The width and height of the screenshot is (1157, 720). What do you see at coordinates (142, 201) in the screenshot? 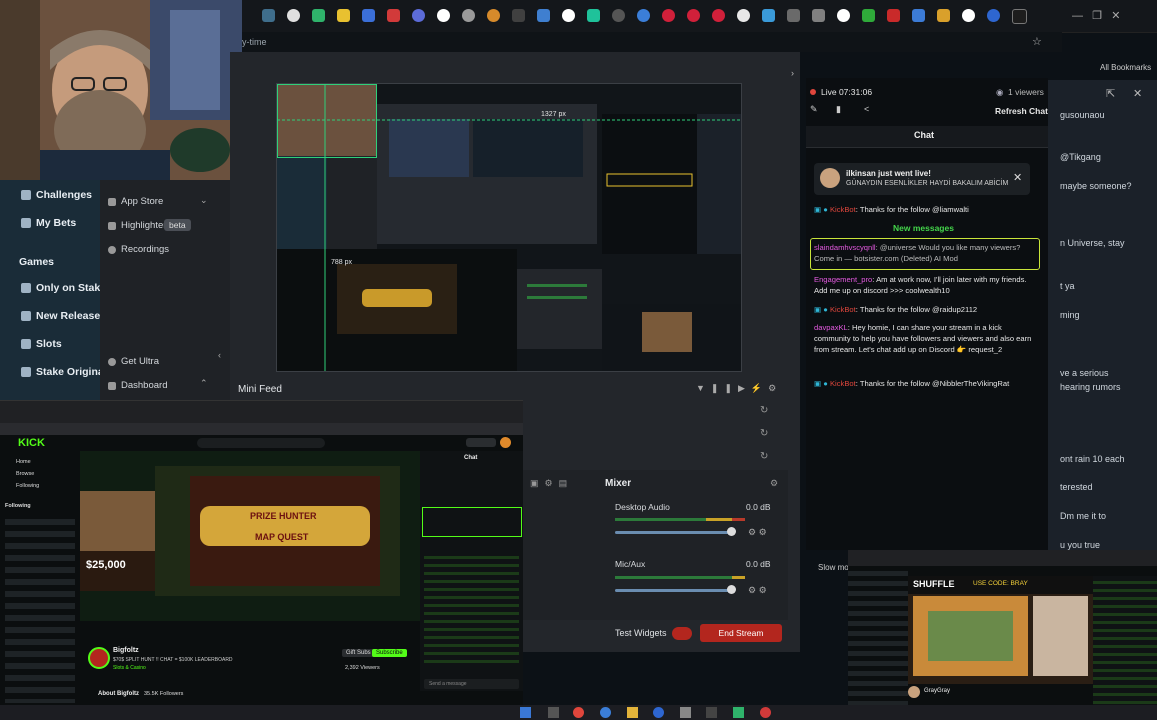
I see `dock-app-store: App Store` at bounding box center [142, 201].